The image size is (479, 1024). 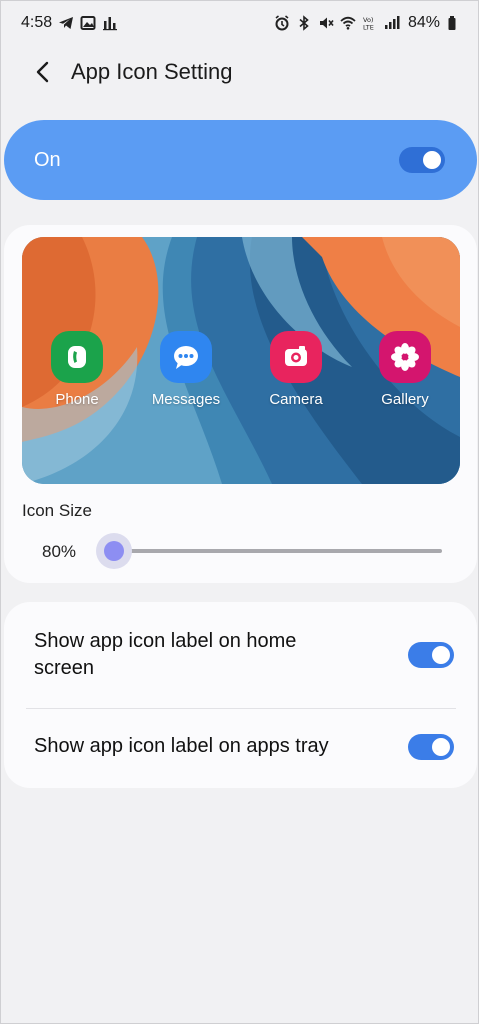 I want to click on camera-icon, so click(x=296, y=357).